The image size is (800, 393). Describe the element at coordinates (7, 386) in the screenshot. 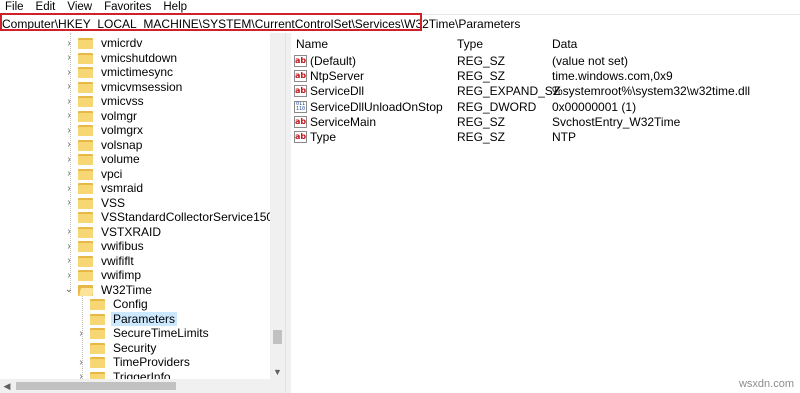

I see `scroll-left-arrow-icon: ◀` at that location.